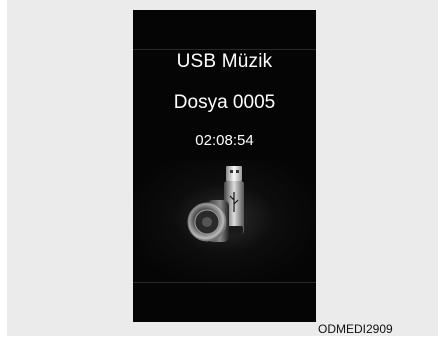 The width and height of the screenshot is (438, 342). What do you see at coordinates (225, 205) in the screenshot?
I see `usb-speaker-icon` at bounding box center [225, 205].